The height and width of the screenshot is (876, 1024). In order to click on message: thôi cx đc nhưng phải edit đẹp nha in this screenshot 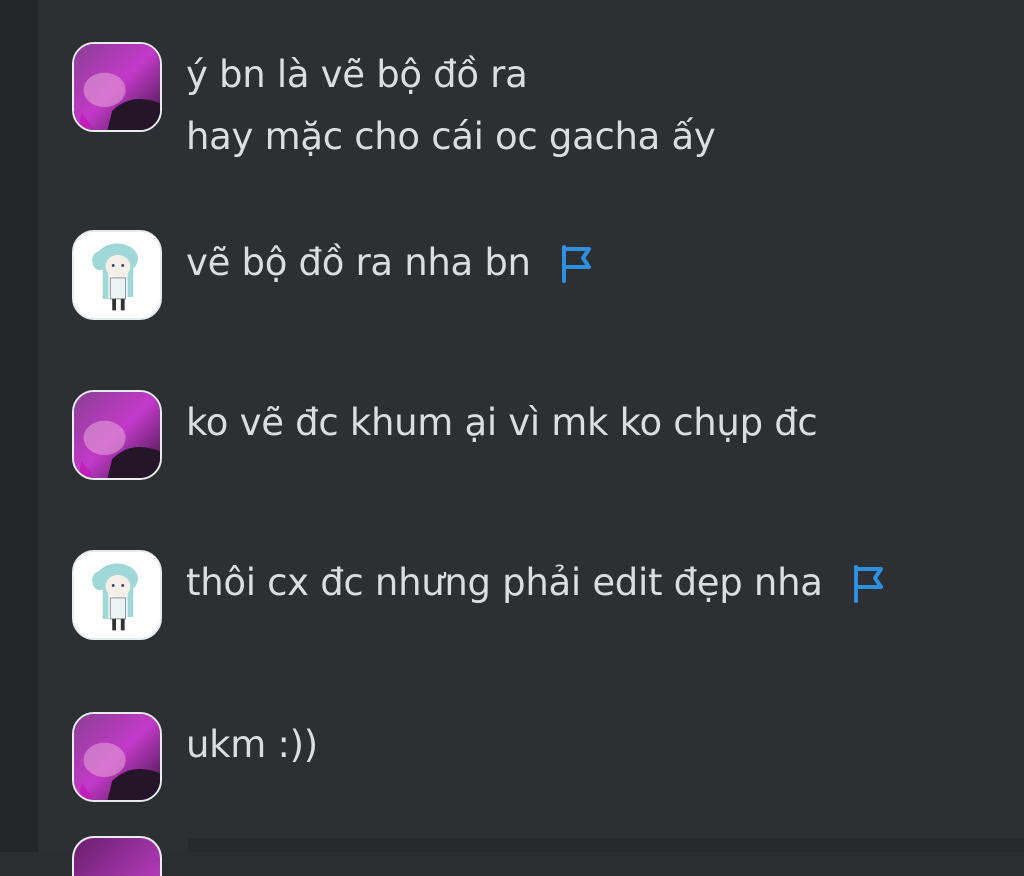, I will do `click(478, 595)`.